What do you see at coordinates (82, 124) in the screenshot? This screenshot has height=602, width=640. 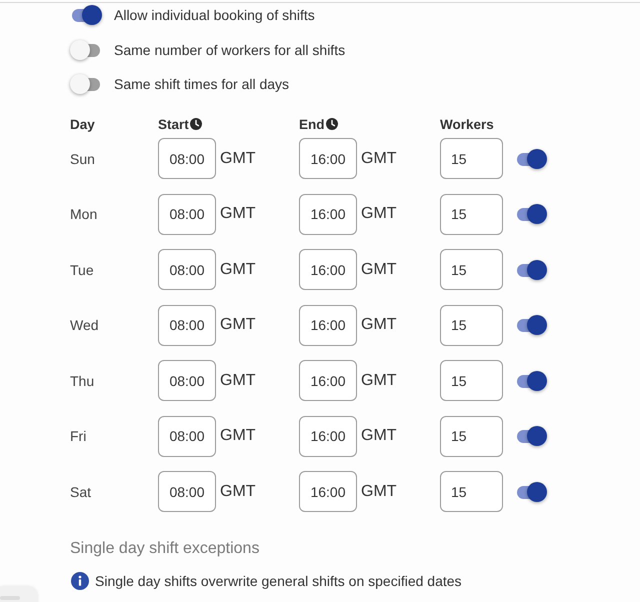 I see `column-header: Day` at bounding box center [82, 124].